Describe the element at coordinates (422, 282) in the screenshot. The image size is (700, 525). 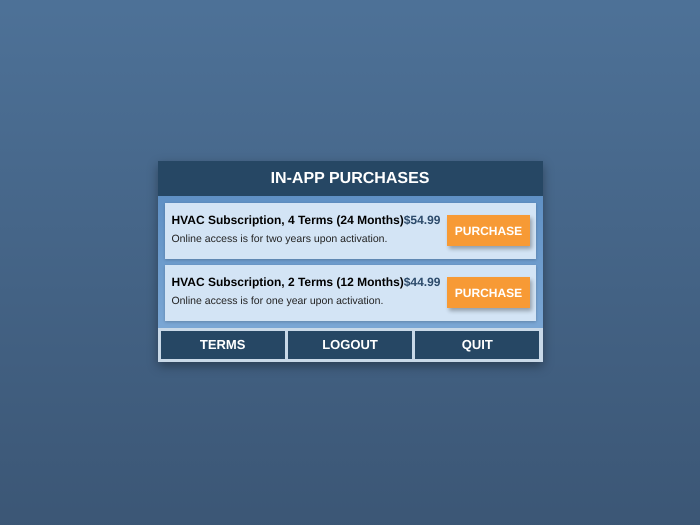
I see `product-price: $44.99` at that location.